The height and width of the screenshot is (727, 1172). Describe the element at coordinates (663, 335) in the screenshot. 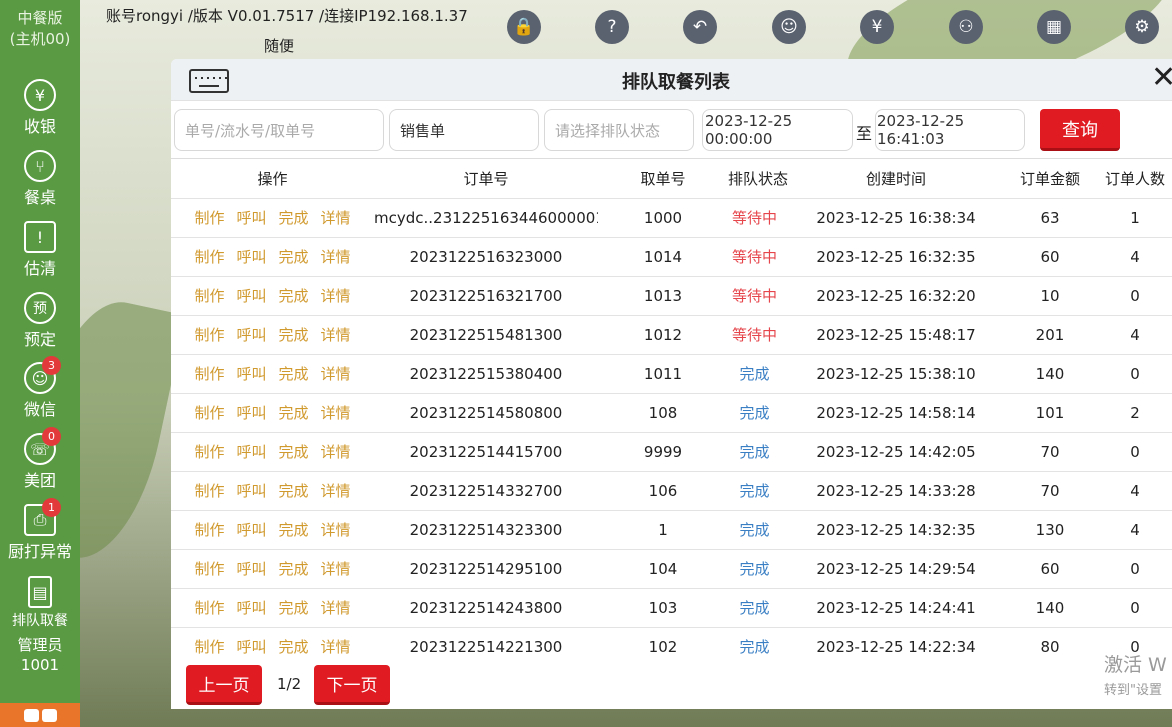

I see `pickup-number: 1012` at that location.